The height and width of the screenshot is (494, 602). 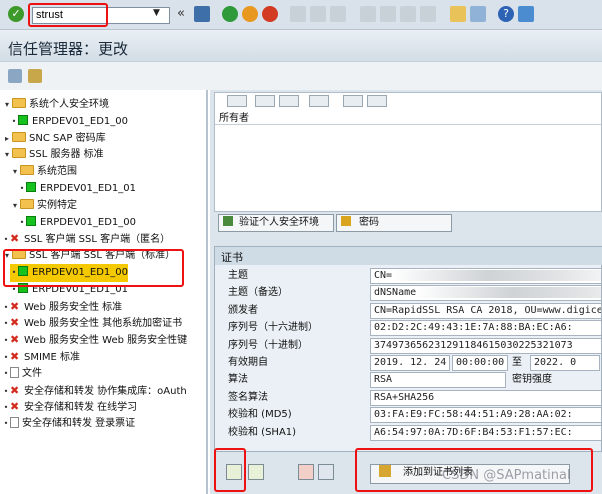 I want to click on new-session-icon, so click(x=458, y=14).